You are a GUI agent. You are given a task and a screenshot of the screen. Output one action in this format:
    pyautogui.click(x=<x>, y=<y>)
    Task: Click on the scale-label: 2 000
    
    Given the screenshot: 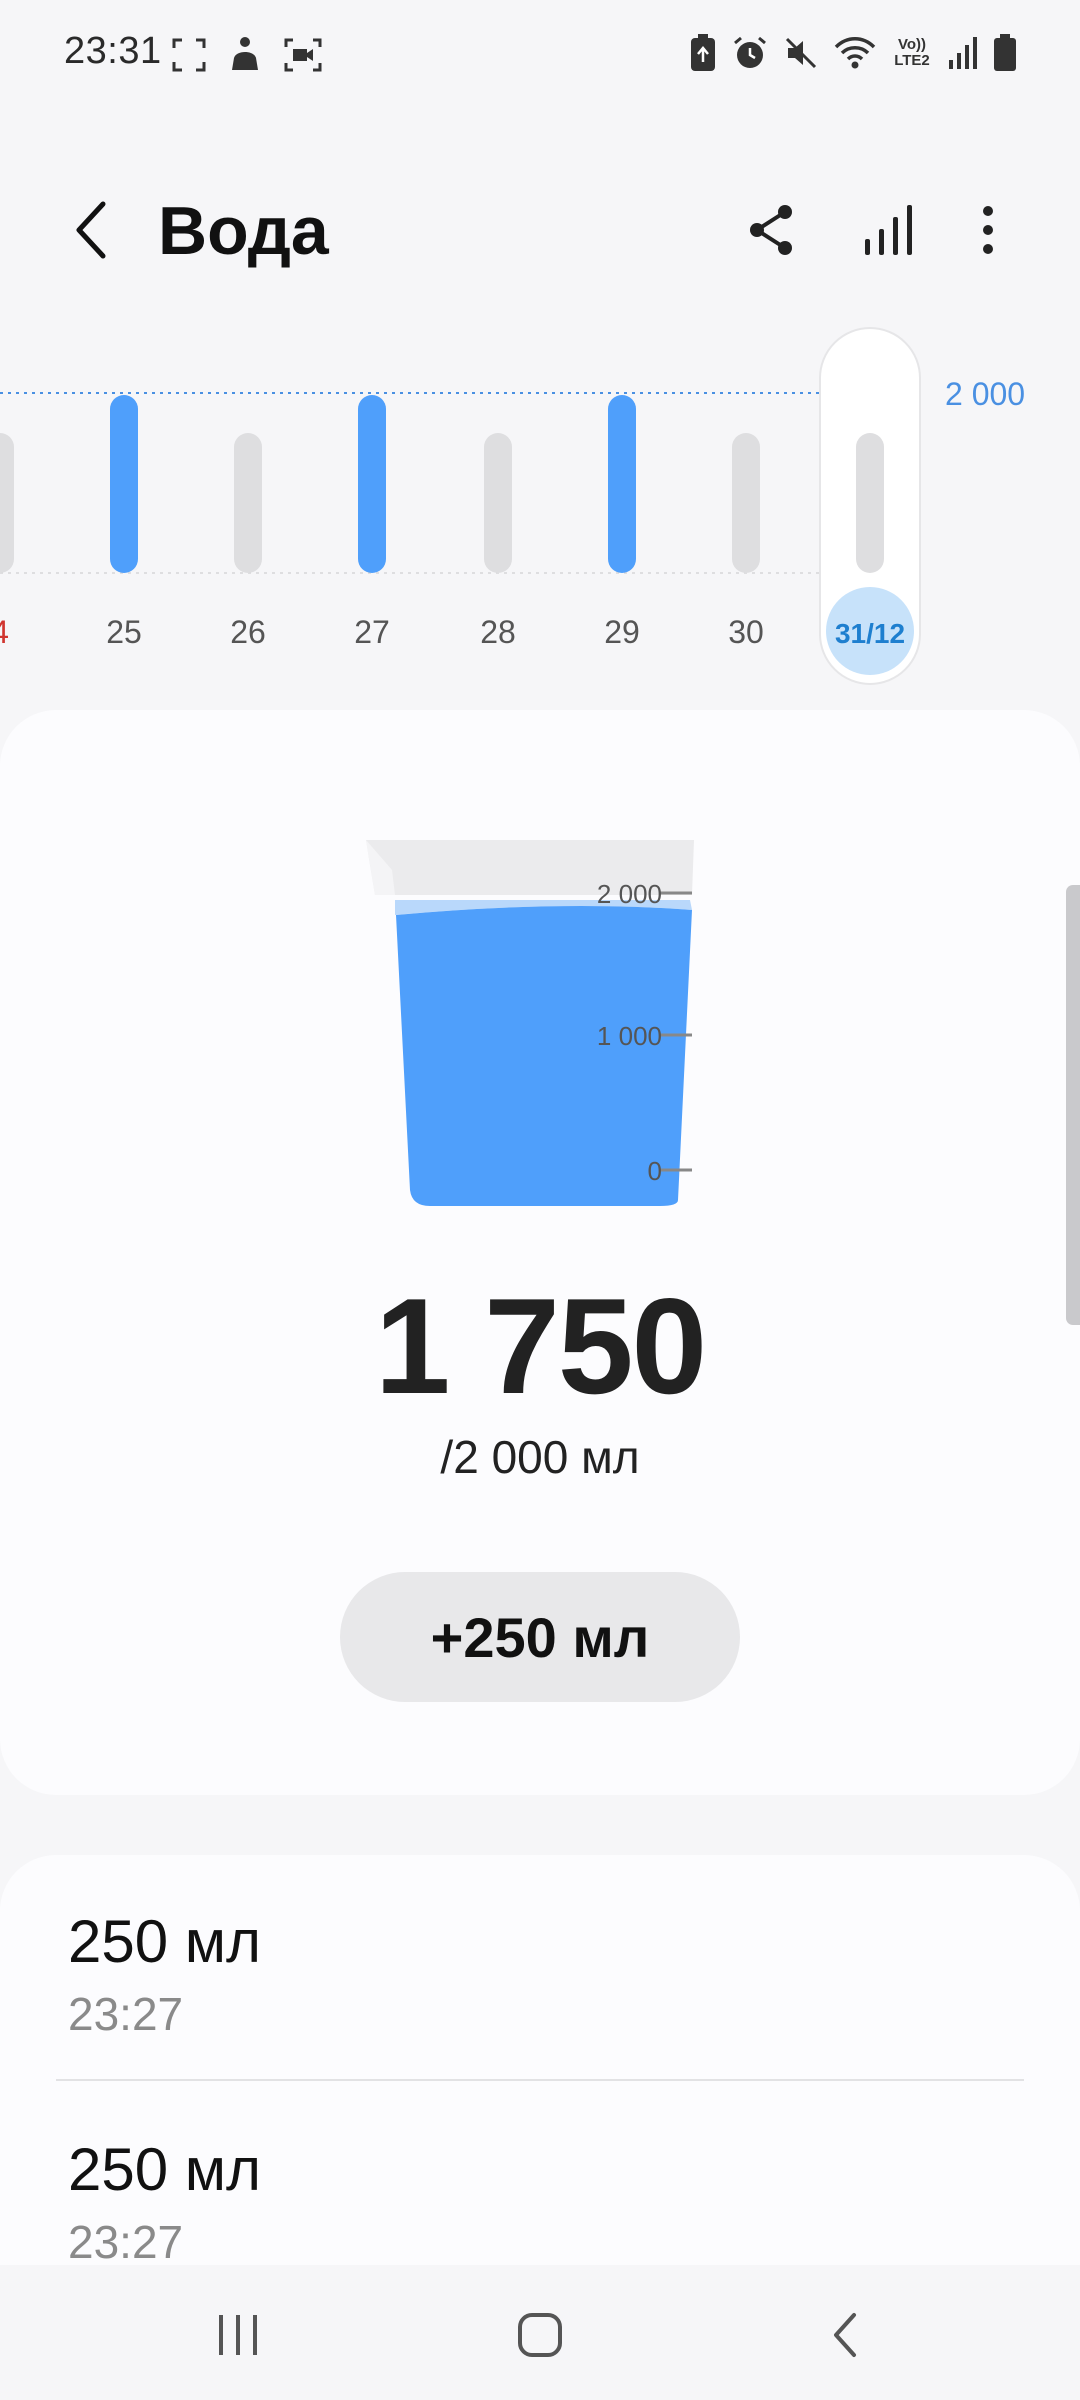 What is the action you would take?
    pyautogui.click(x=629, y=894)
    